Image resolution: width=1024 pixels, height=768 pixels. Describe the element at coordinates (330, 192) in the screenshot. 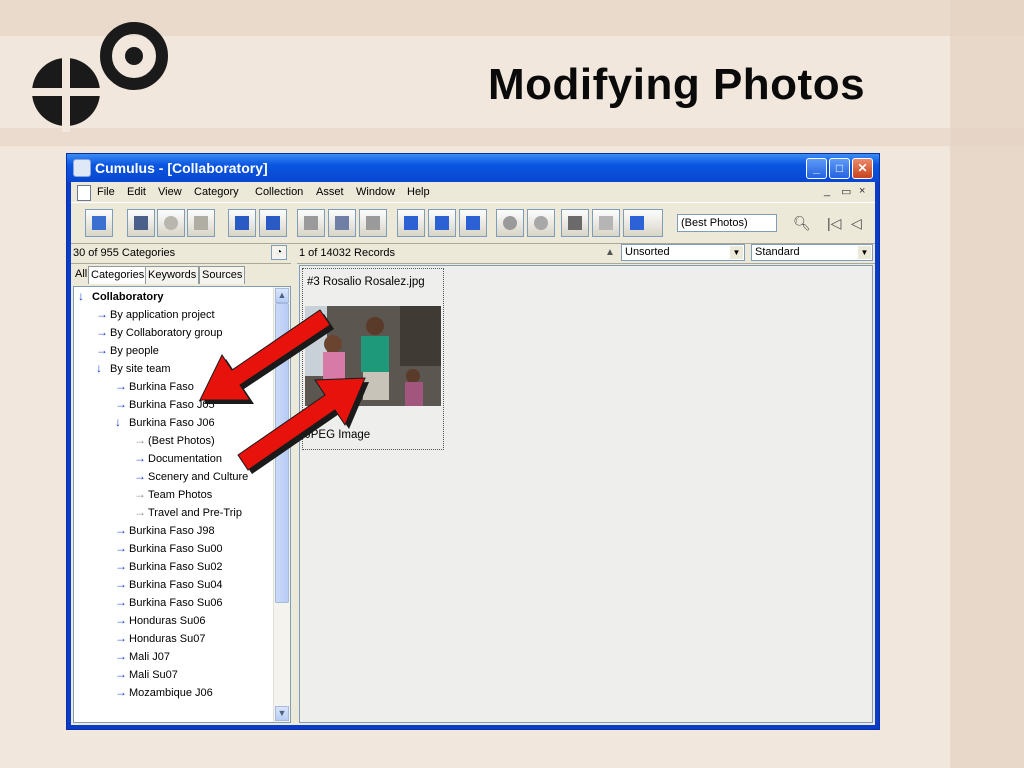

I see `menu-asset: Asset` at that location.